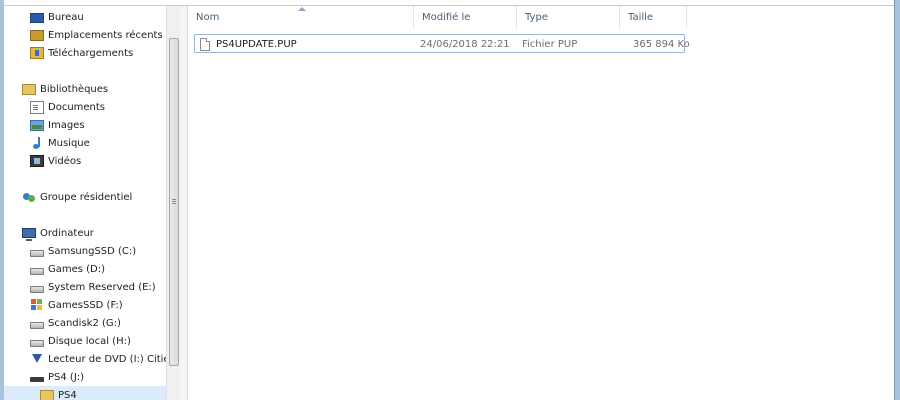 The height and width of the screenshot is (400, 900). I want to click on nav-item-recent-places: Emplacements récents, so click(96, 35).